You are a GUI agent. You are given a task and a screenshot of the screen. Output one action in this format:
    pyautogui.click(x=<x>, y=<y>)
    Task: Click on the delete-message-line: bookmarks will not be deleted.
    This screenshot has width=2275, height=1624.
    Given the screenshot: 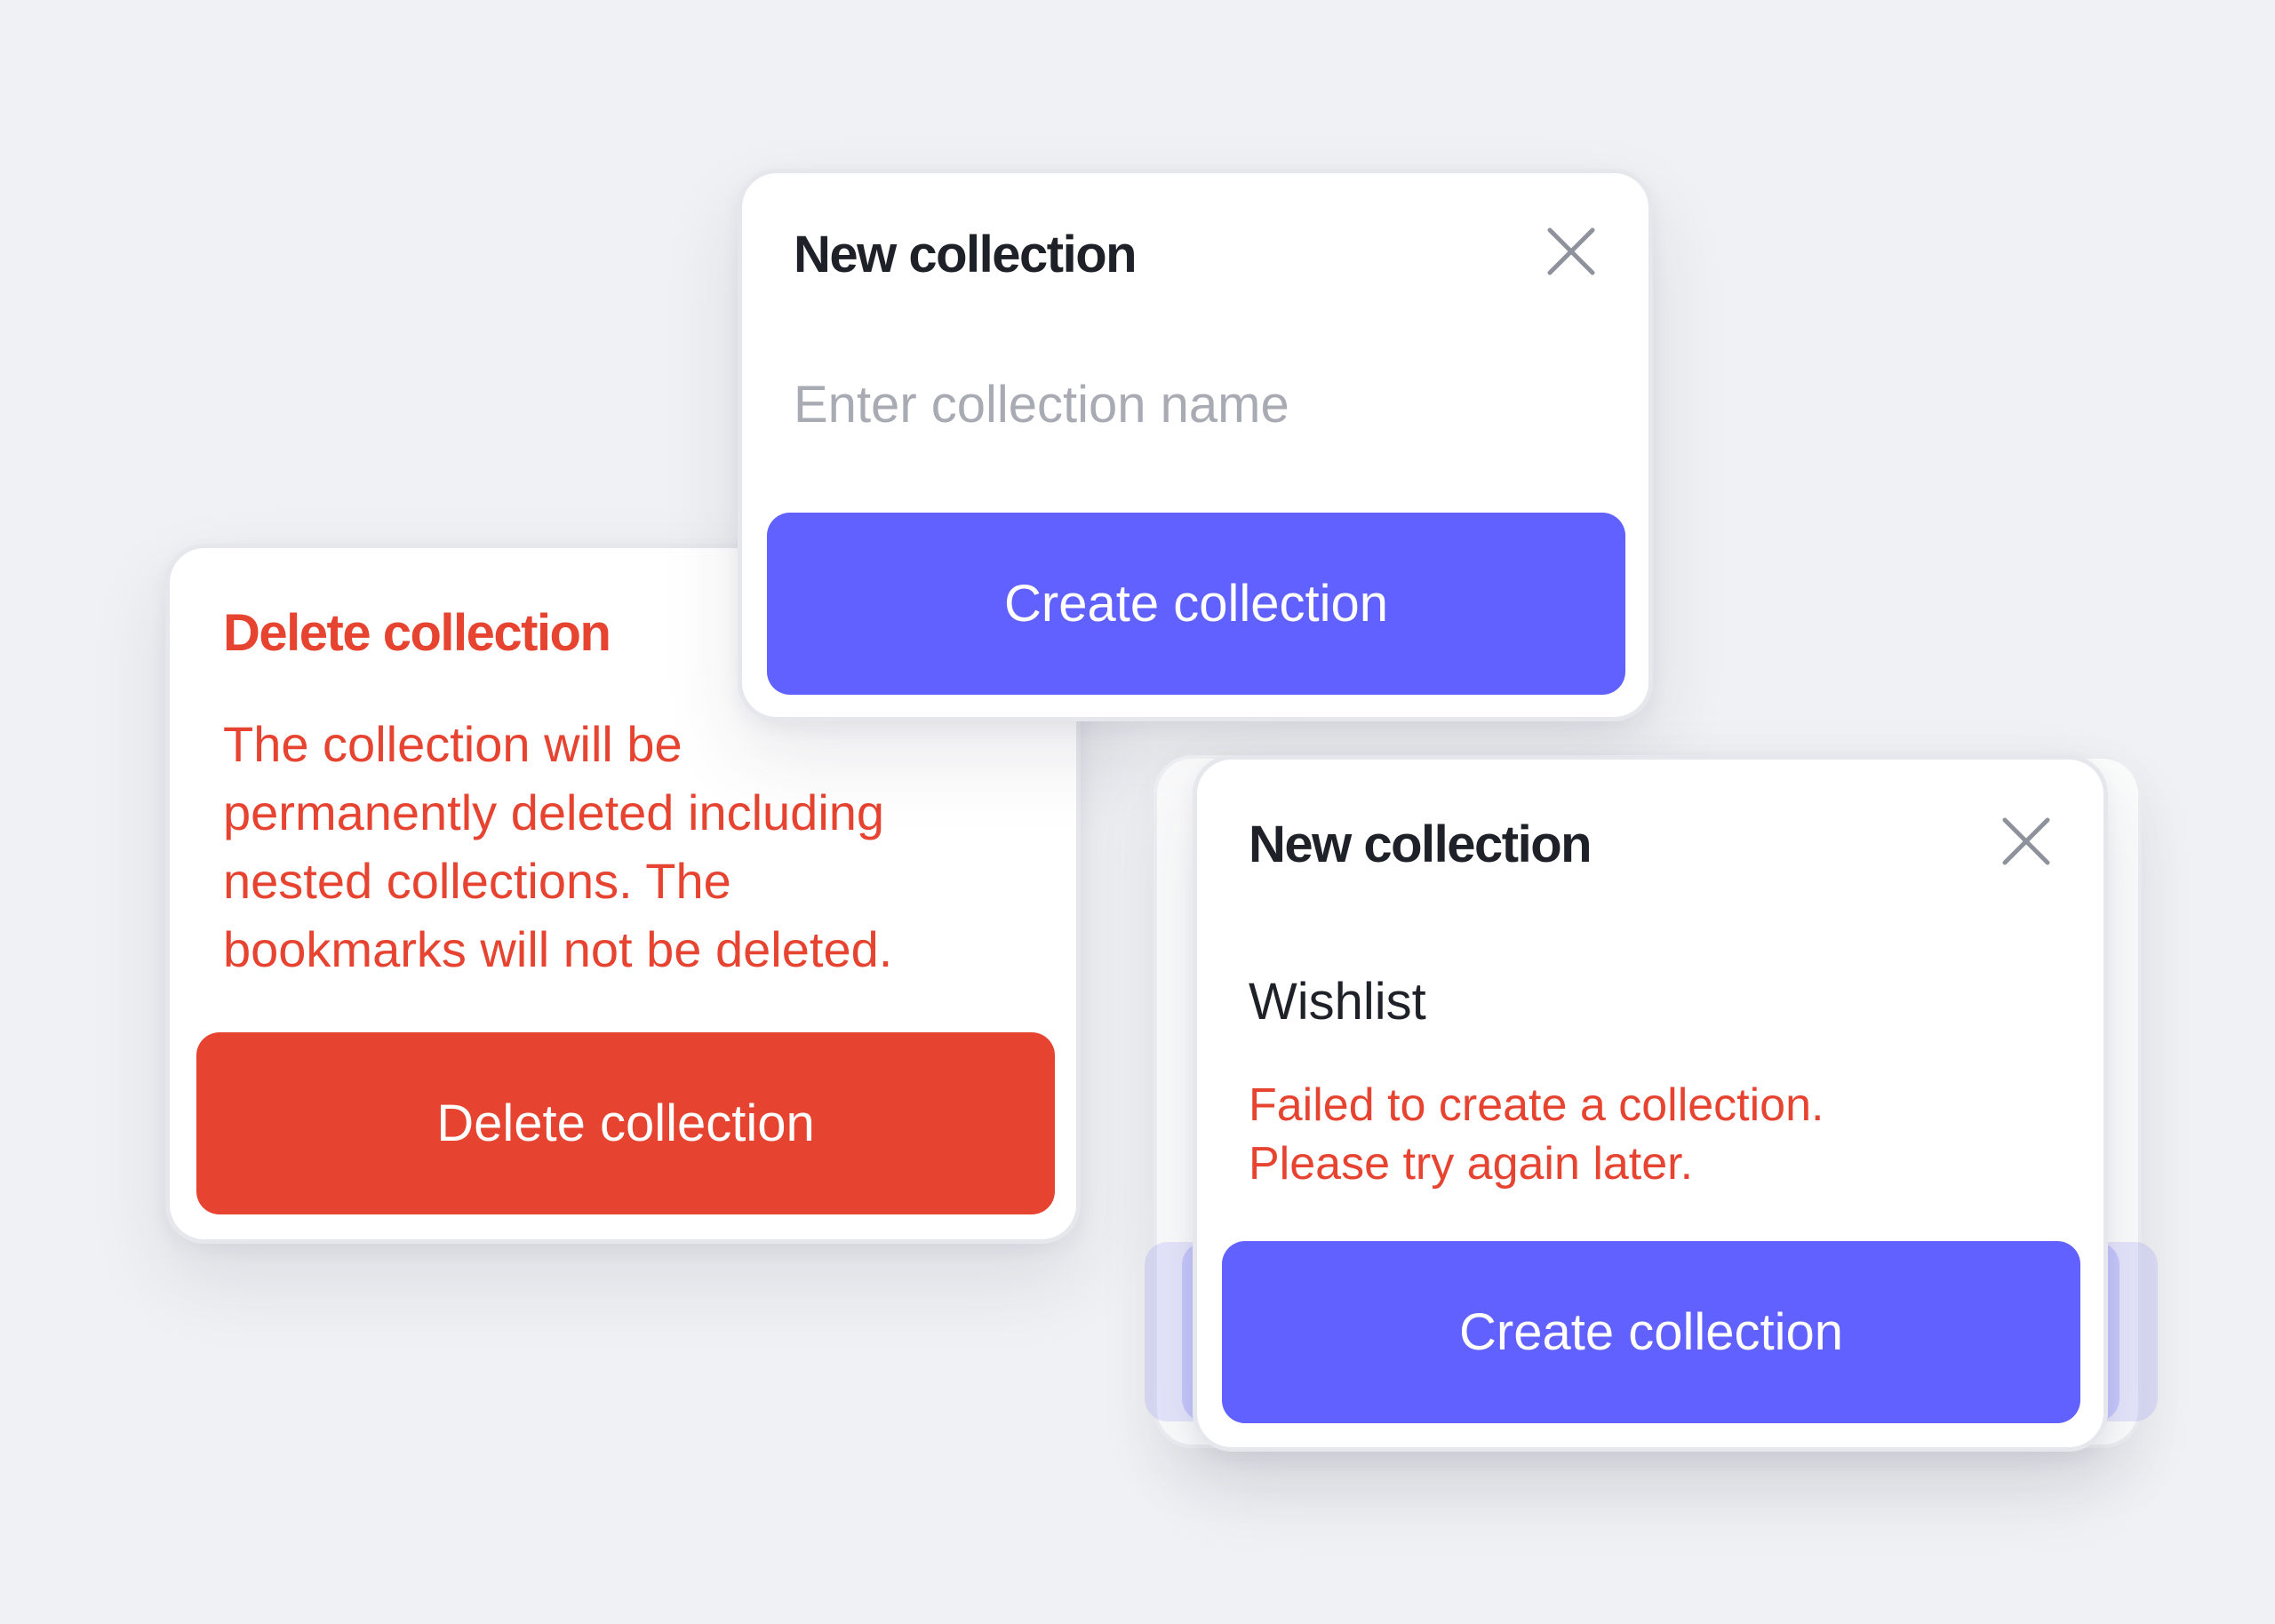 What is the action you would take?
    pyautogui.click(x=558, y=949)
    